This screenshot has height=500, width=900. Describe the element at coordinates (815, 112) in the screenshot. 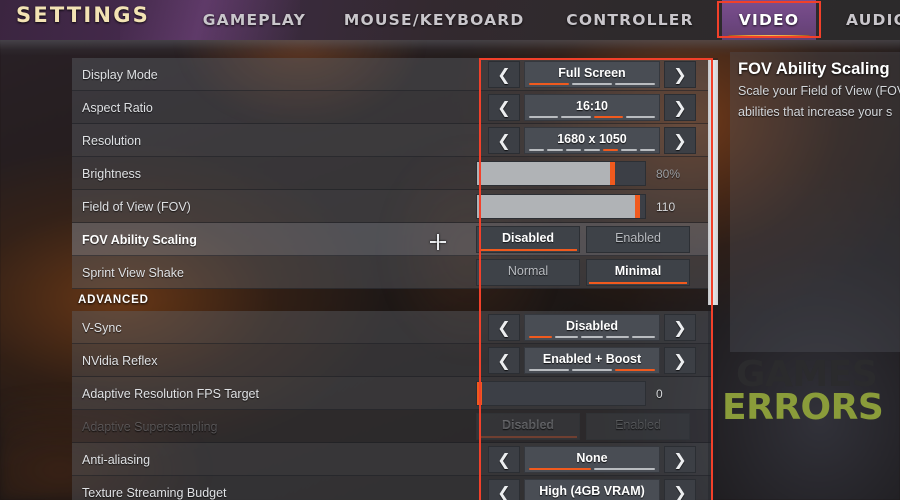

I see `description-line-2: abilities that increase your s` at that location.